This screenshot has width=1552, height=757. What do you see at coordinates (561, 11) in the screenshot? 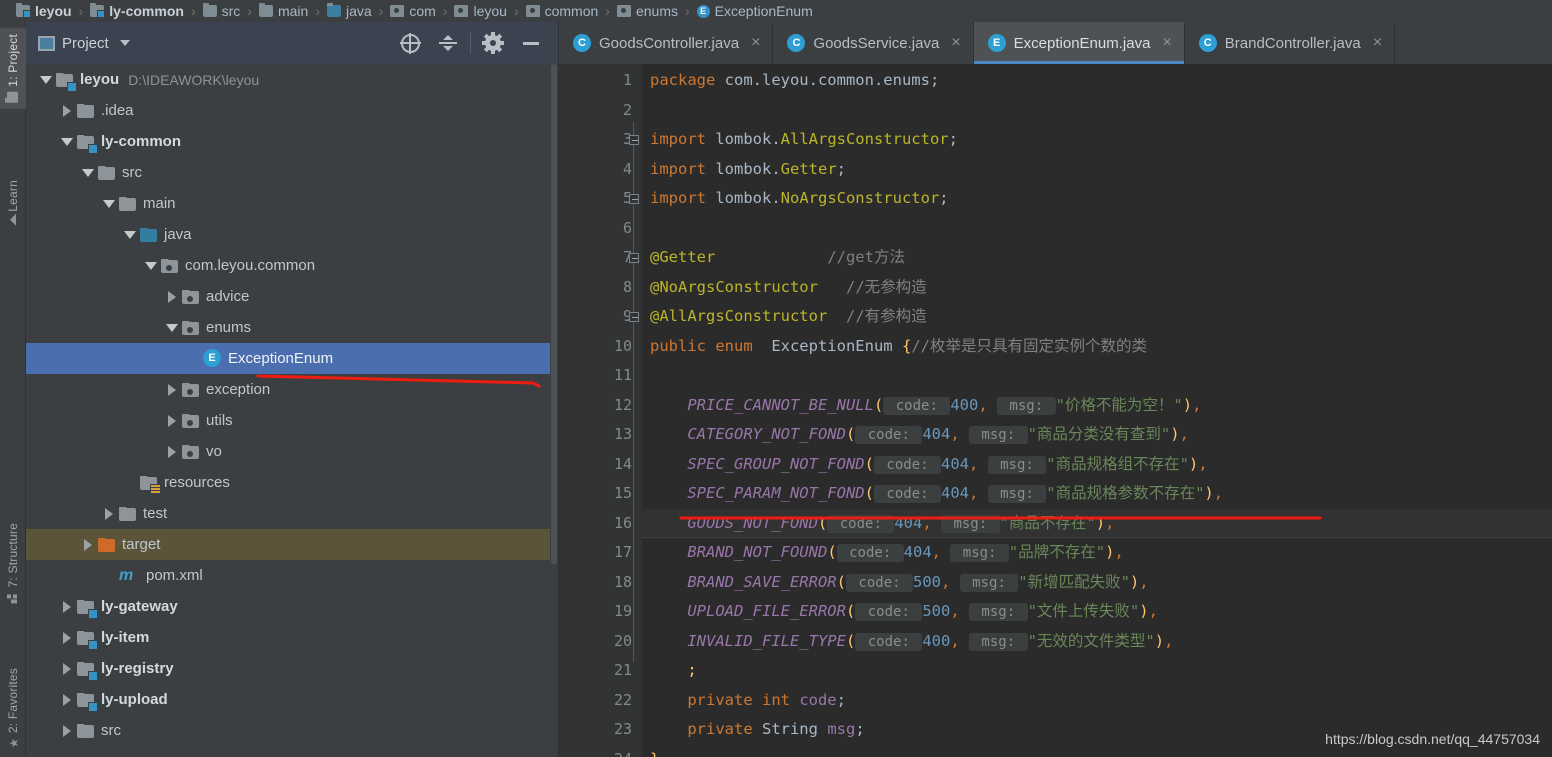
I see `breadcrumb-item-common: common` at bounding box center [561, 11].